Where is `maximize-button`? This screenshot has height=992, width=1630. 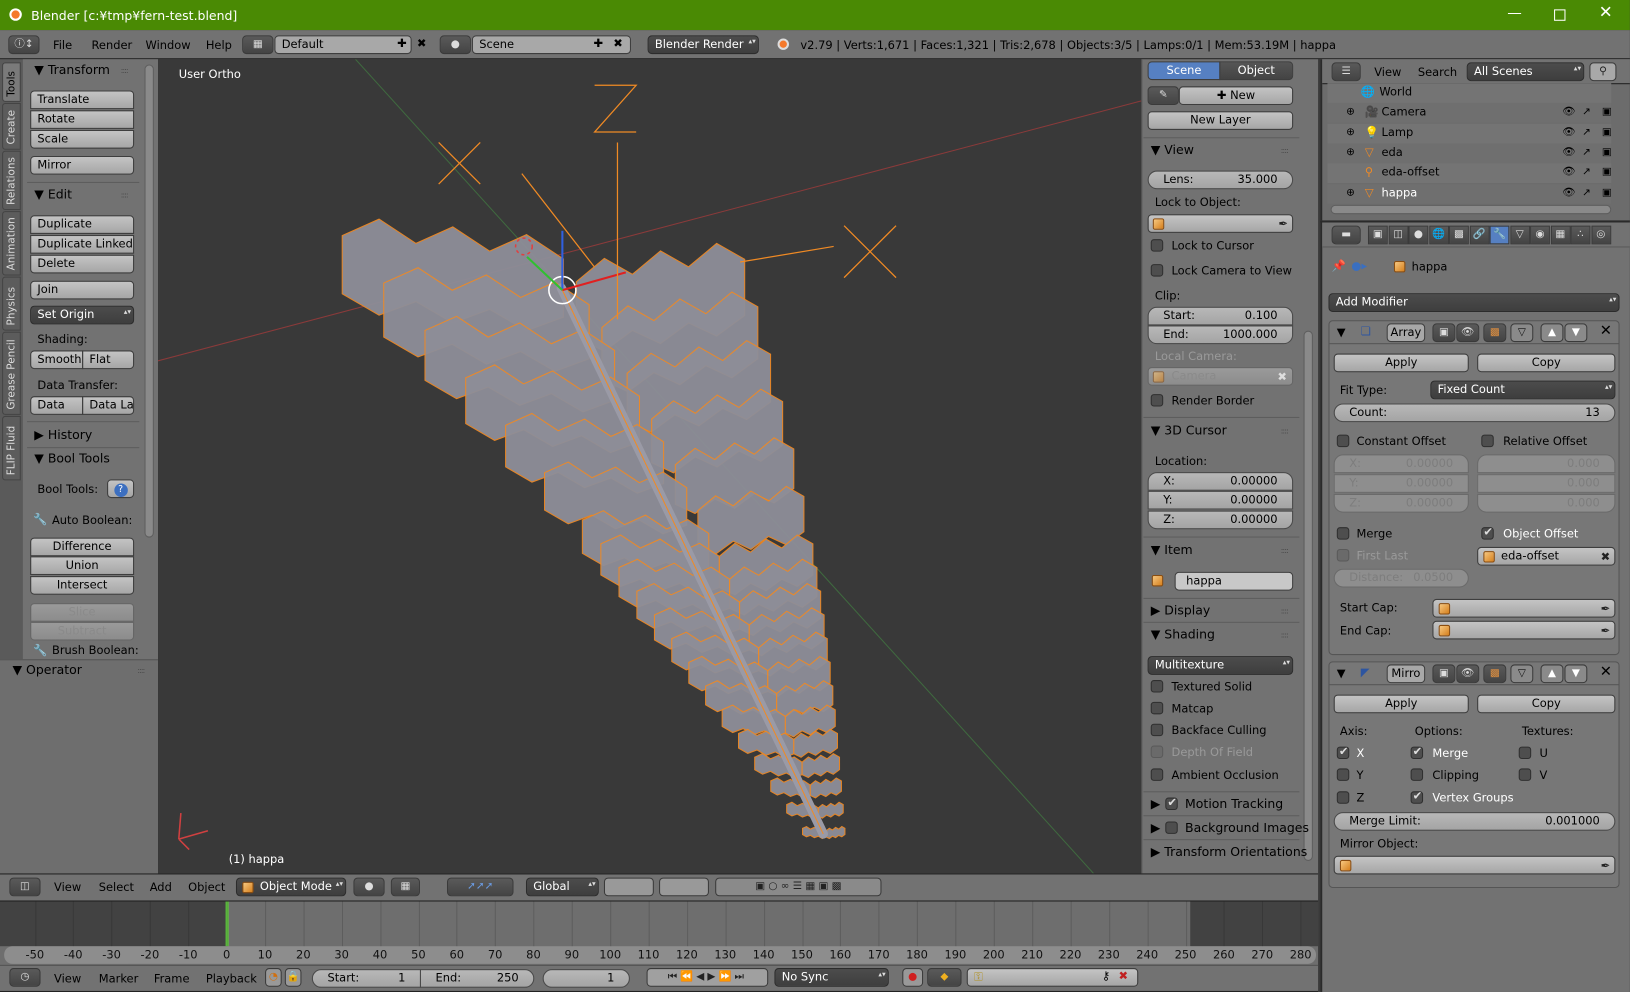
maximize-button is located at coordinates (1560, 15).